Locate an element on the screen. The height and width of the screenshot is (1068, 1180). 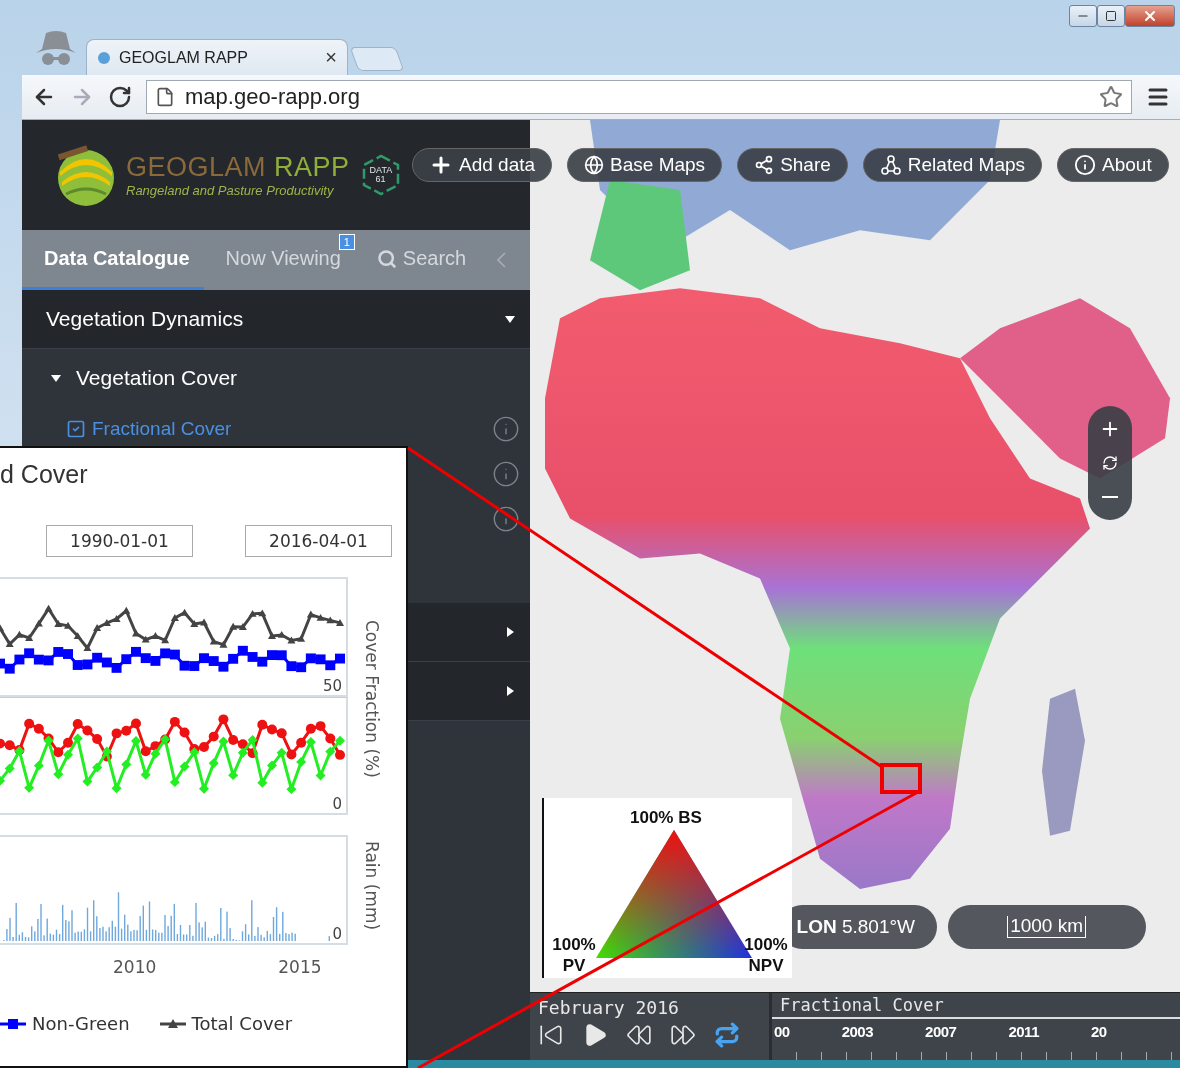
year-label: 2003 is located at coordinates (857, 1032).